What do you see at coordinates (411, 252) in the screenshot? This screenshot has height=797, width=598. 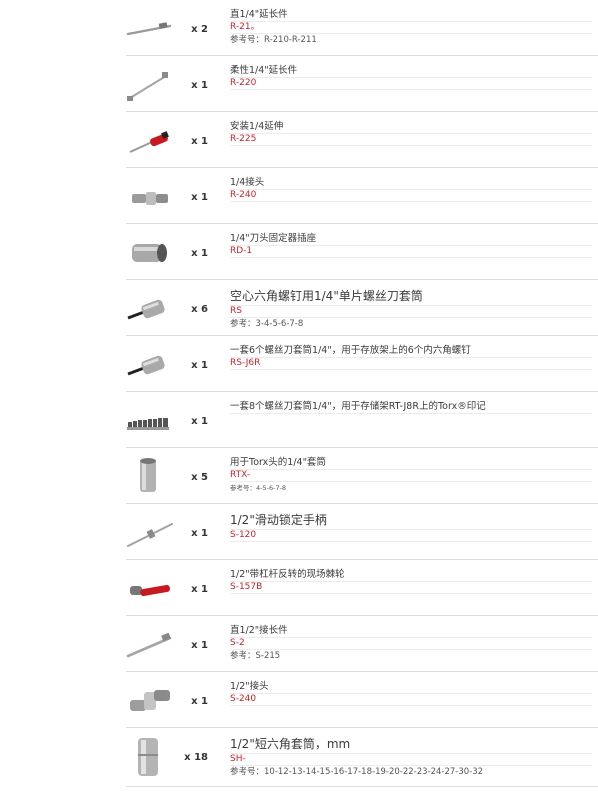 I see `item-code: RD-1` at bounding box center [411, 252].